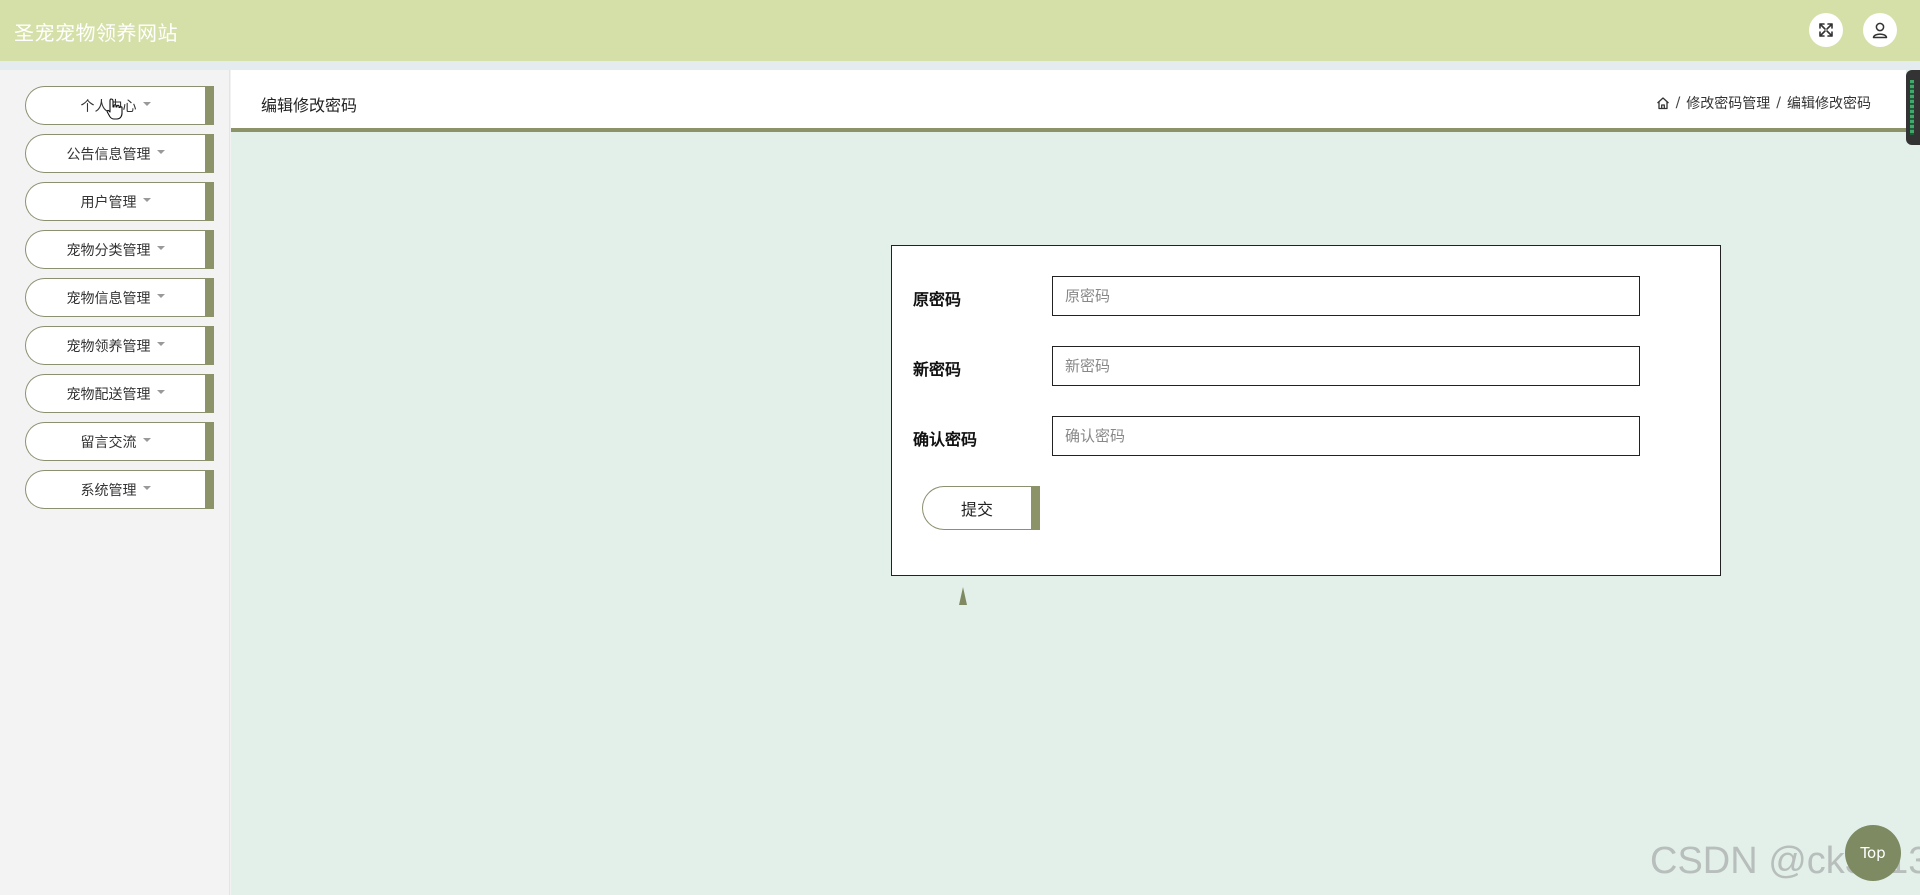 This screenshot has width=1920, height=895. I want to click on sidebar-item-pet-info-management: 宠物信息管理, so click(120, 297).